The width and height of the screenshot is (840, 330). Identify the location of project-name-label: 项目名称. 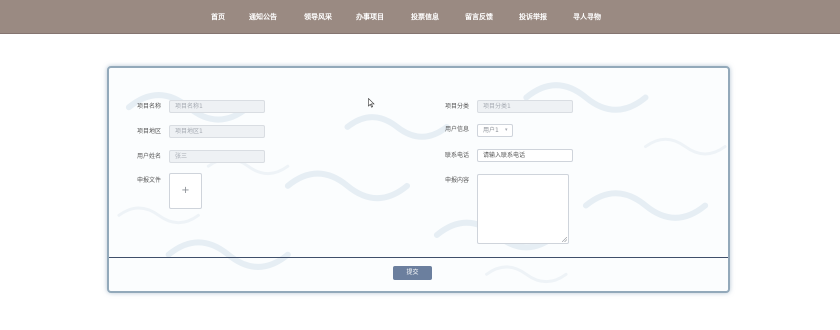
(149, 106).